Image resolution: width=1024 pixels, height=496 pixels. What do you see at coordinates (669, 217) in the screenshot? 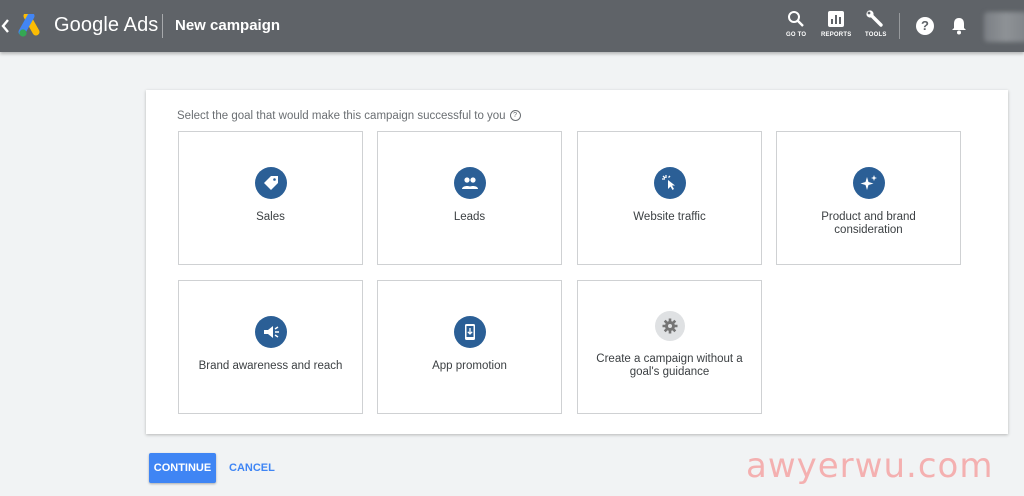
I see `goal-tile-label: Website traffic` at bounding box center [669, 217].